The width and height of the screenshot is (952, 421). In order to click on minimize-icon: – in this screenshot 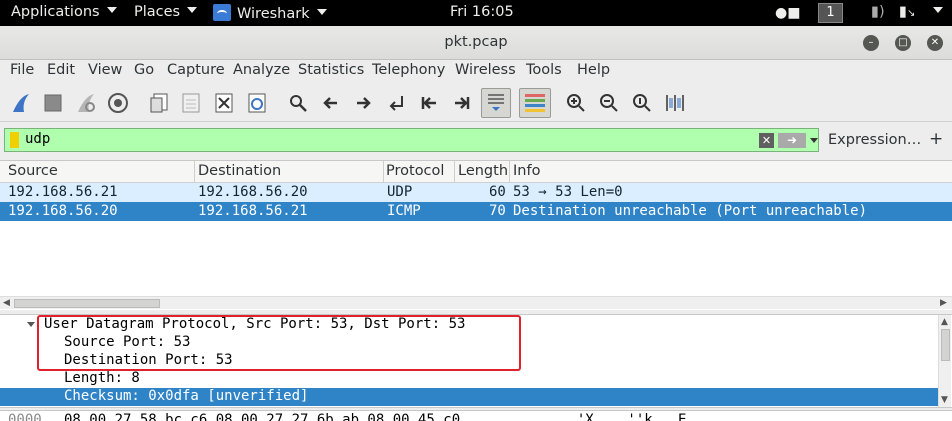, I will do `click(871, 43)`.